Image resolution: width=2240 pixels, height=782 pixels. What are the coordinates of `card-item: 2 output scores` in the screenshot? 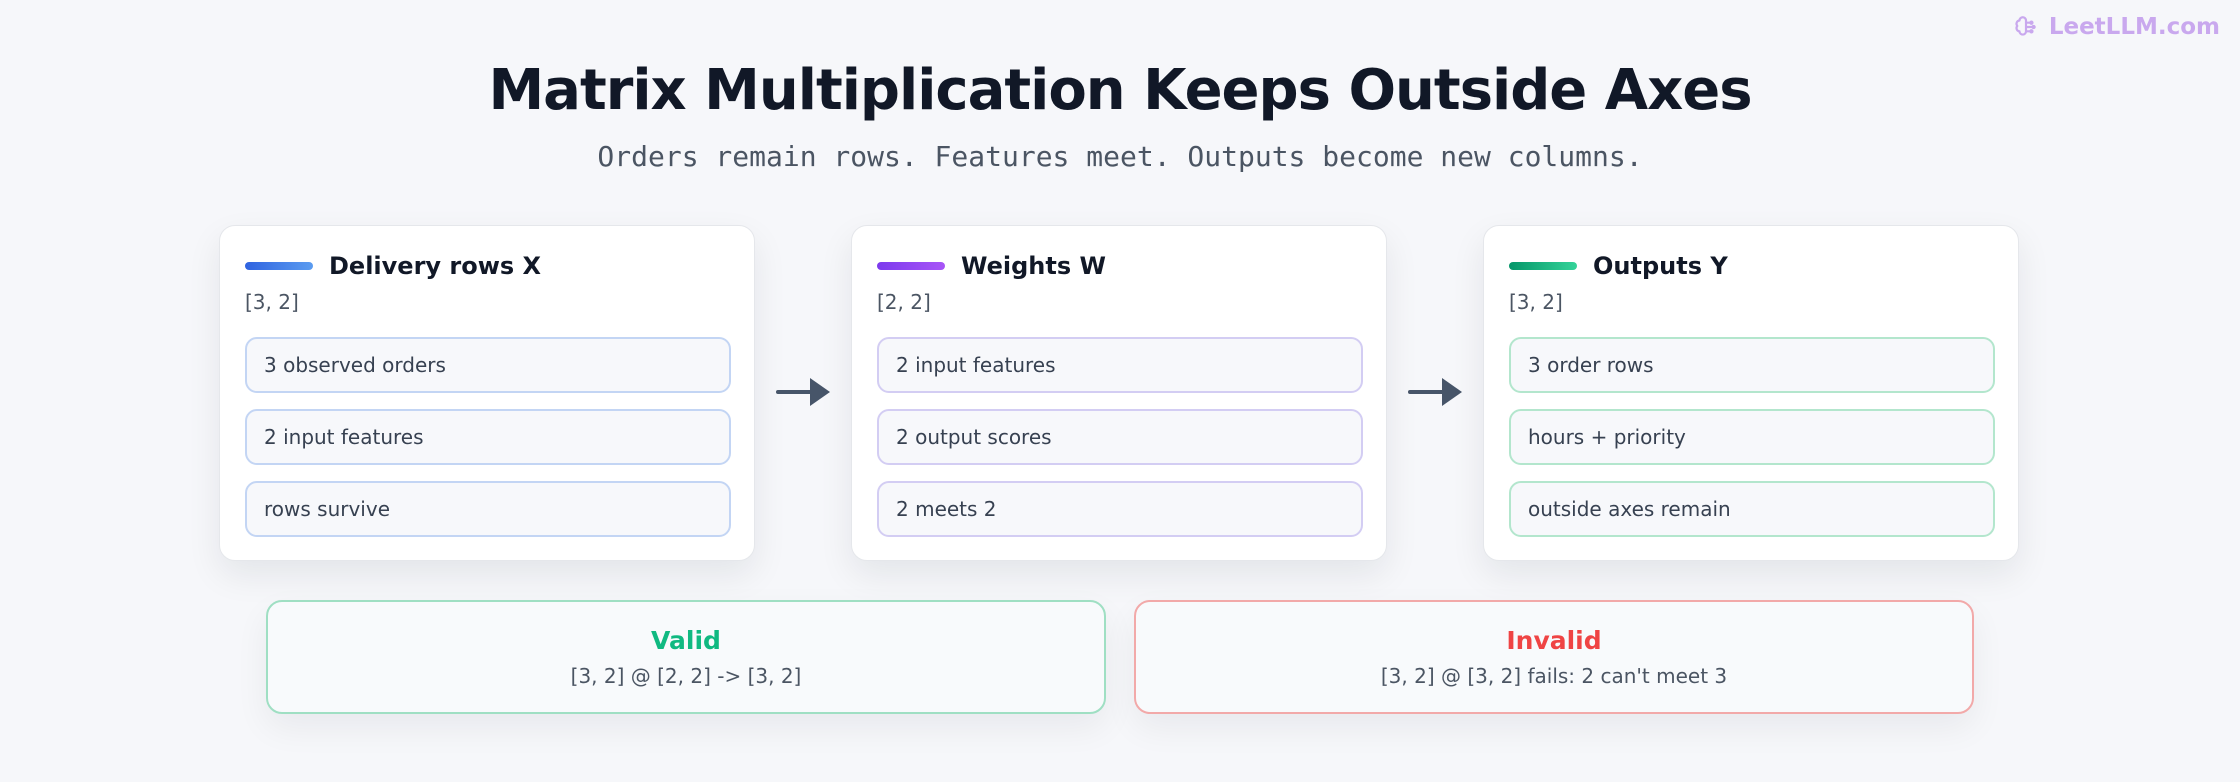 It's located at (1120, 437).